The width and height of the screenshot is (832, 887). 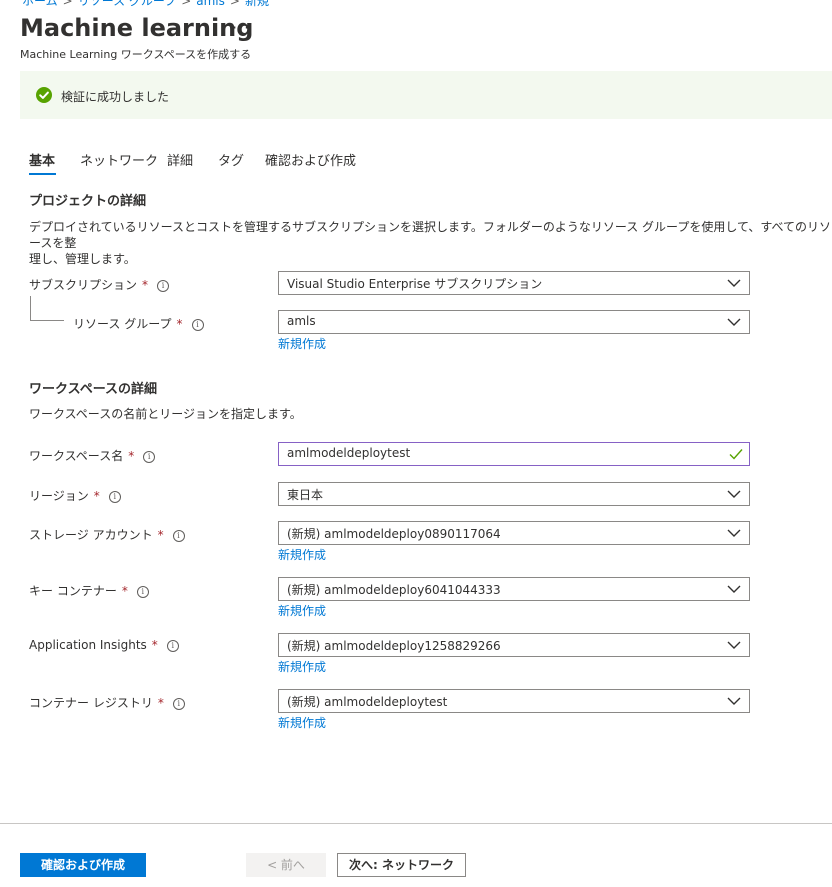 What do you see at coordinates (210, 4) in the screenshot?
I see `breadcrumb-item-amls: amls` at bounding box center [210, 4].